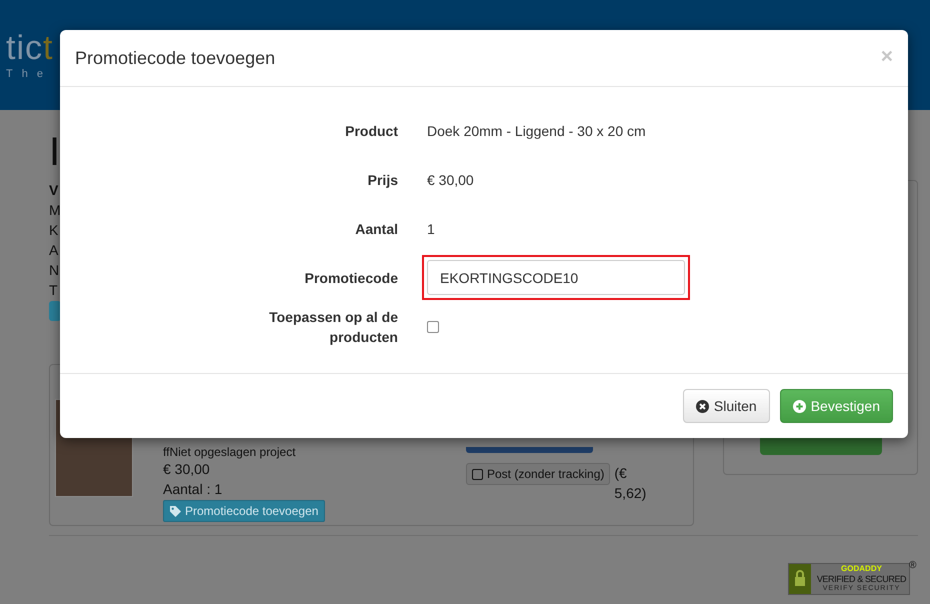  I want to click on field-label: Toepassen op al de producten, so click(333, 327).